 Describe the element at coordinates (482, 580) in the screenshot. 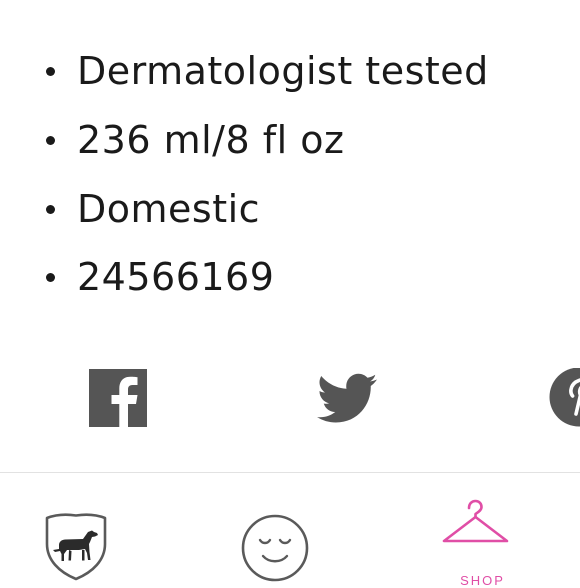

I see `tab-shop-label: SHOP` at that location.